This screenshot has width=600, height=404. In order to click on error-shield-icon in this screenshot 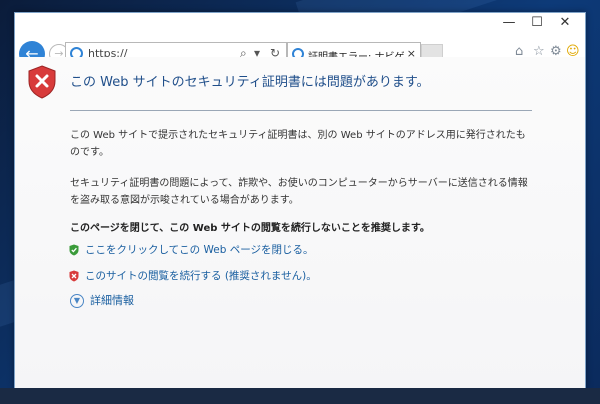, I will do `click(42, 82)`.